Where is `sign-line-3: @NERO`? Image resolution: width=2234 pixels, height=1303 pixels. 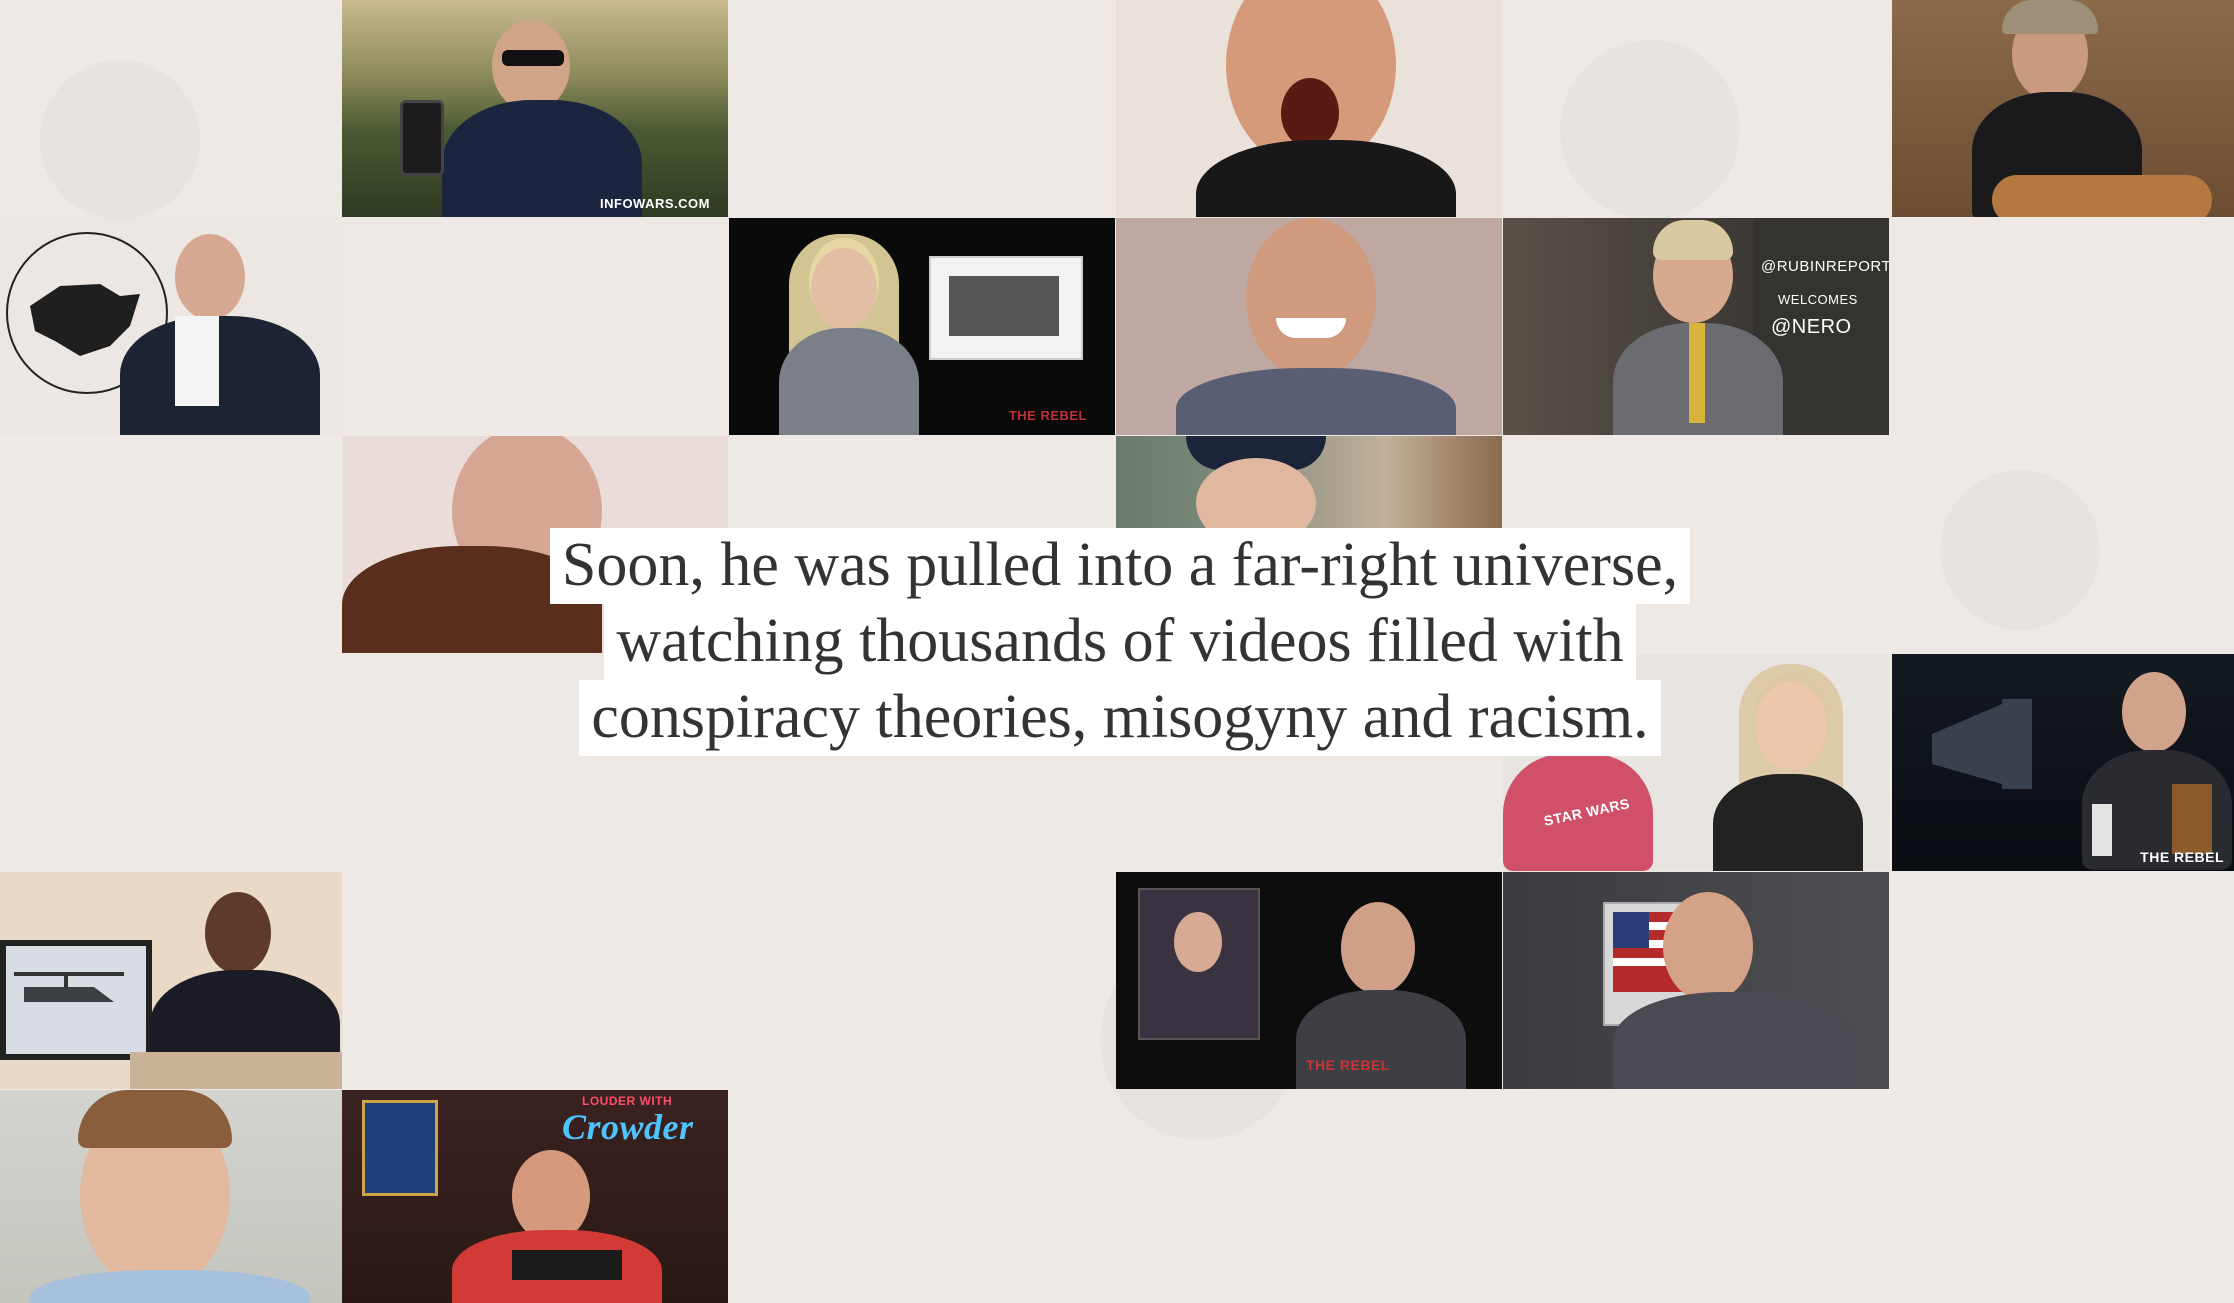 sign-line-3: @NERO is located at coordinates (1811, 327).